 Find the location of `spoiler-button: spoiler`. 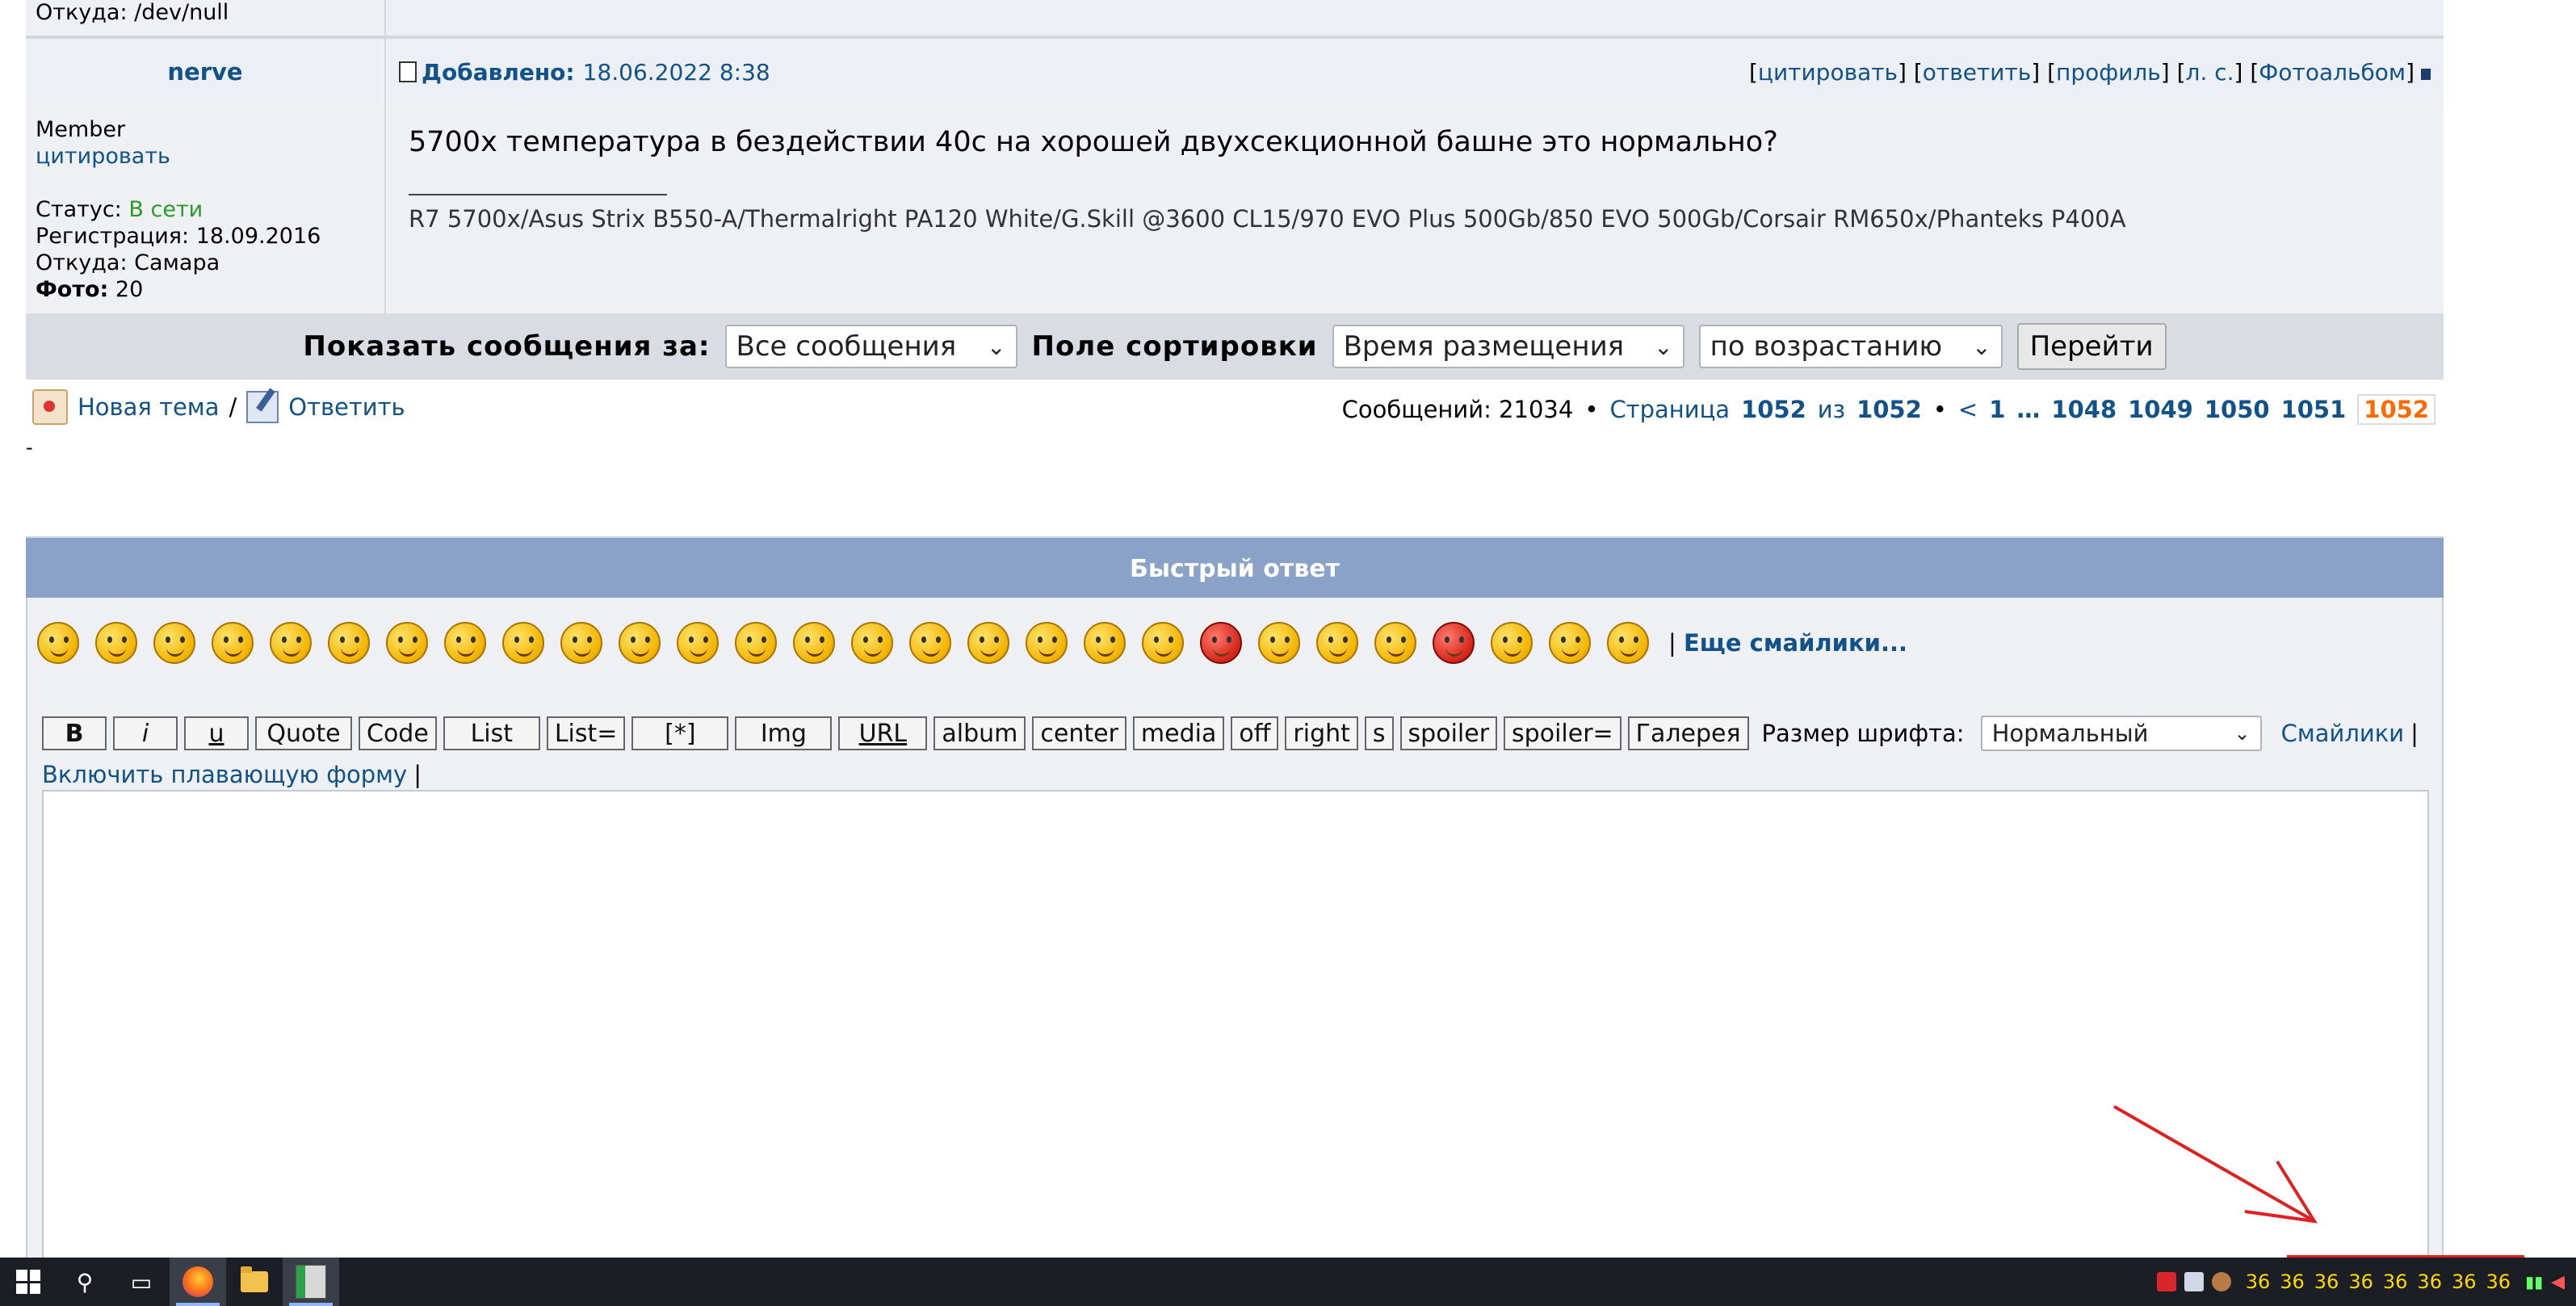

spoiler-button: spoiler is located at coordinates (1448, 733).